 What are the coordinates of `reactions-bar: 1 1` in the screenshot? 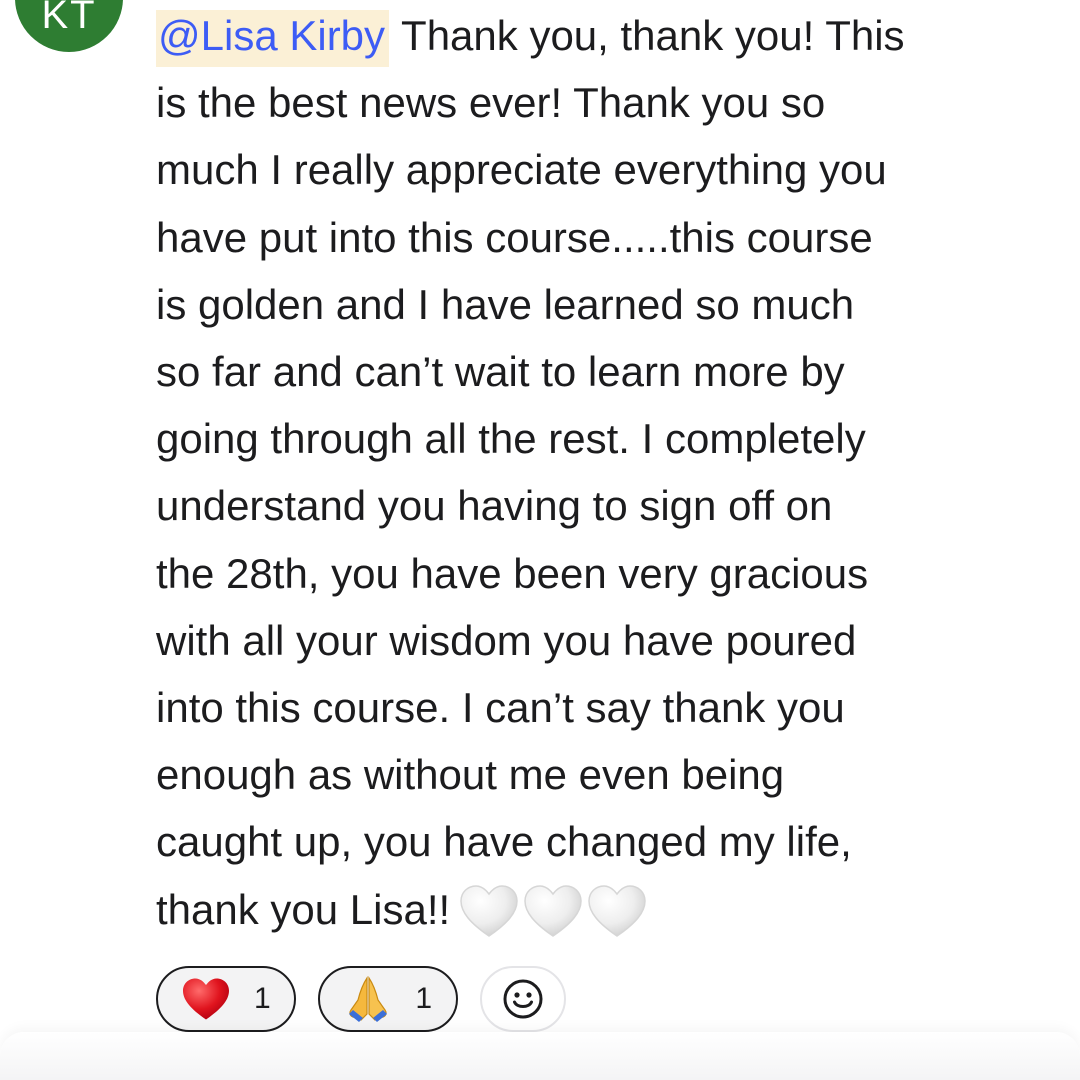 It's located at (361, 999).